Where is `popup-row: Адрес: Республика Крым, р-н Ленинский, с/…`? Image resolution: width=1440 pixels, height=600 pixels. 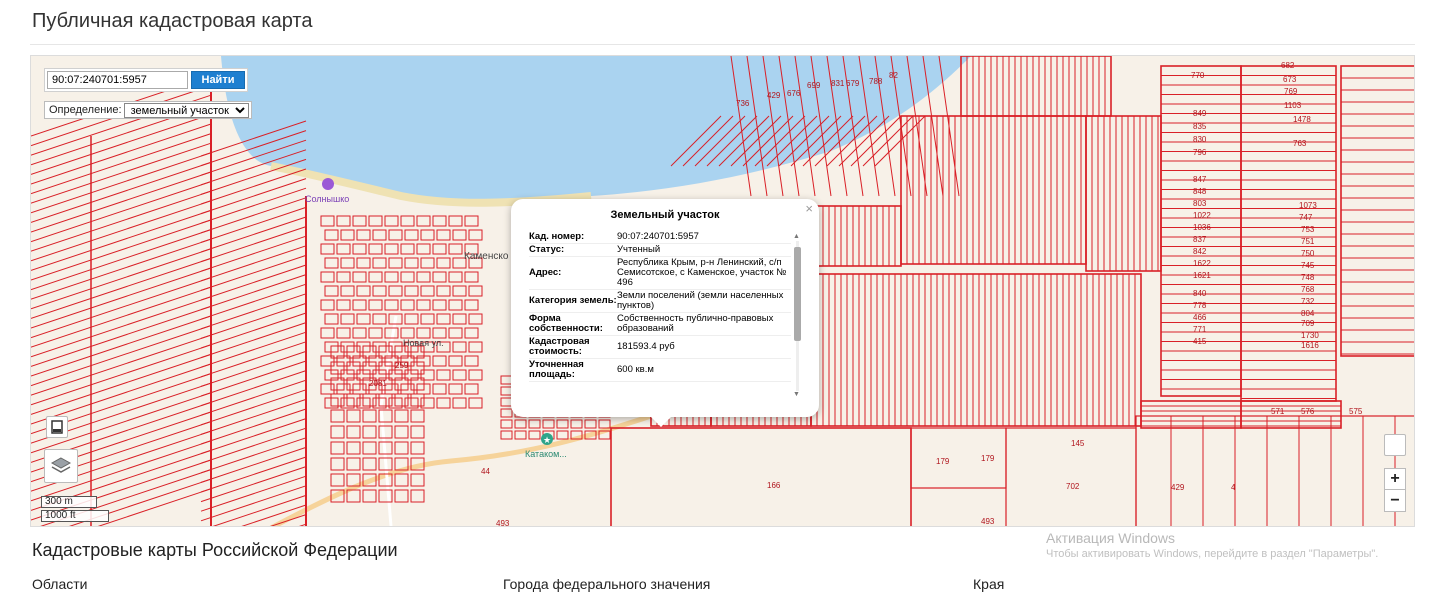 popup-row: Адрес: Республика Крым, р-н Ленинский, с/… is located at coordinates (660, 273).